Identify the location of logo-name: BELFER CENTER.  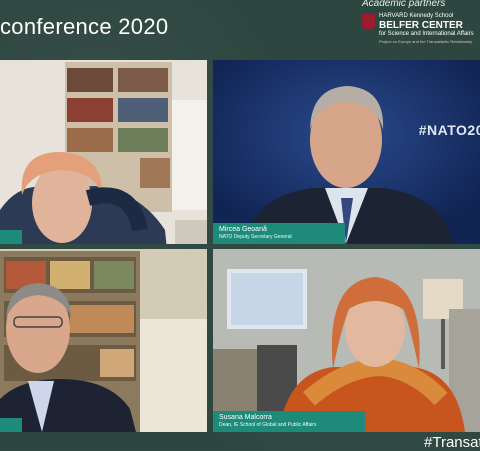
(421, 25).